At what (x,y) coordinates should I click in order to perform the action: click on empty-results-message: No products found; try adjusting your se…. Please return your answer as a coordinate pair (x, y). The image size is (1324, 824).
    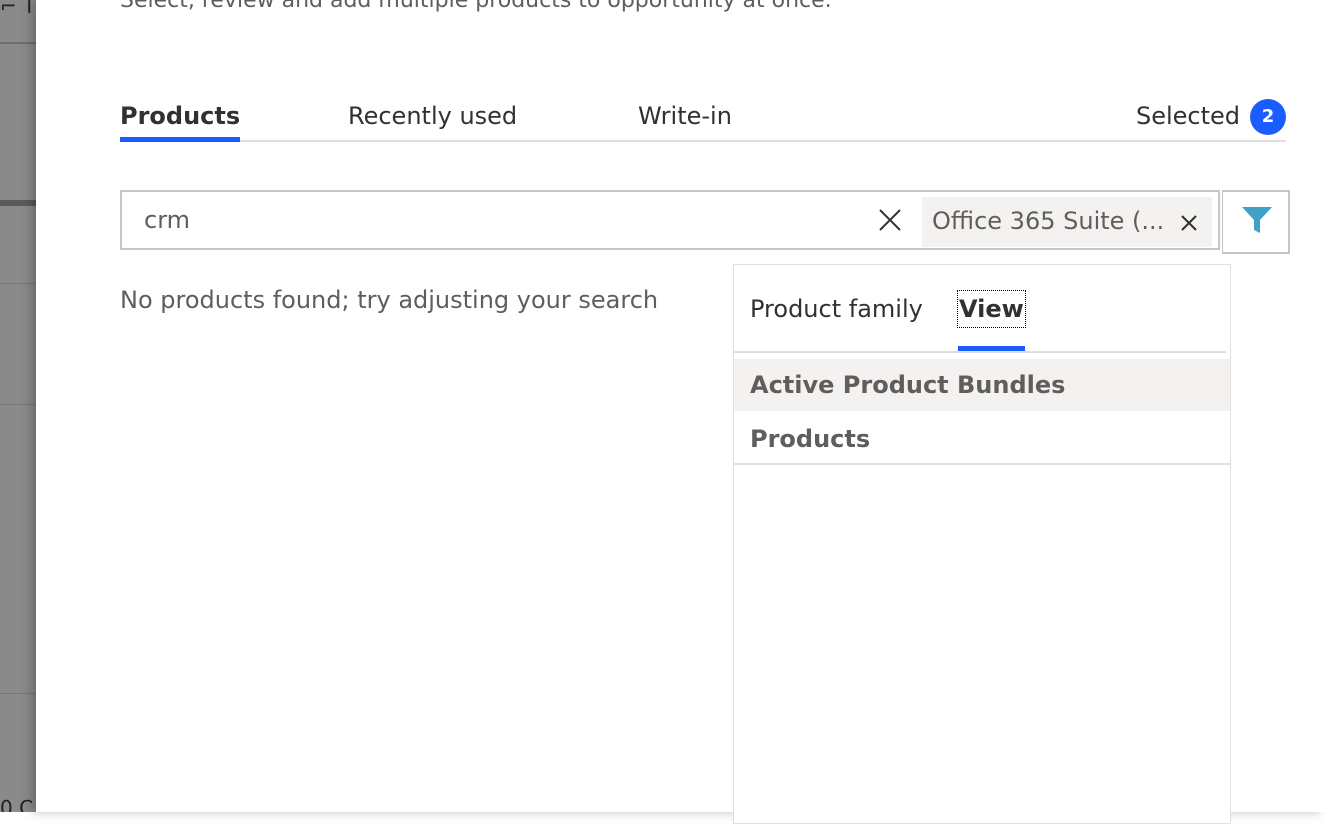
    Looking at the image, I should click on (389, 300).